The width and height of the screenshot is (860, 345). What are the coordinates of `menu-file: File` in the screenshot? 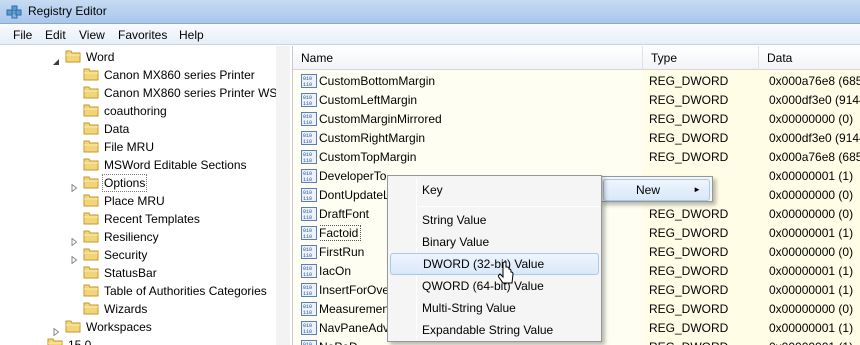 It's located at (22, 35).